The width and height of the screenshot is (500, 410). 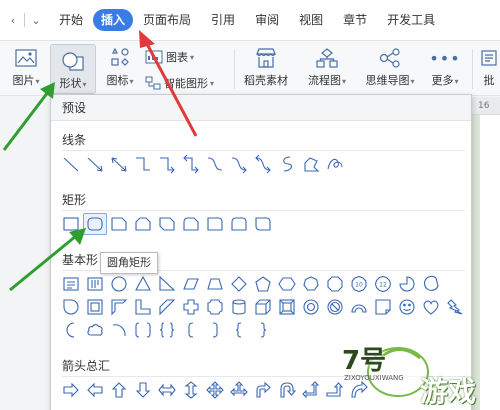 I want to click on half-frame-shape, so click(x=119, y=307).